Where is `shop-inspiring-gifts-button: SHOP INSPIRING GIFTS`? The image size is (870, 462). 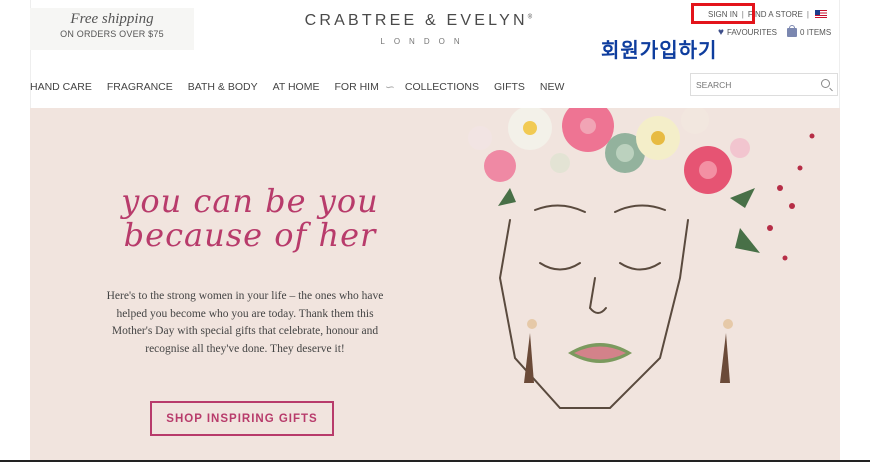 shop-inspiring-gifts-button: SHOP INSPIRING GIFTS is located at coordinates (242, 418).